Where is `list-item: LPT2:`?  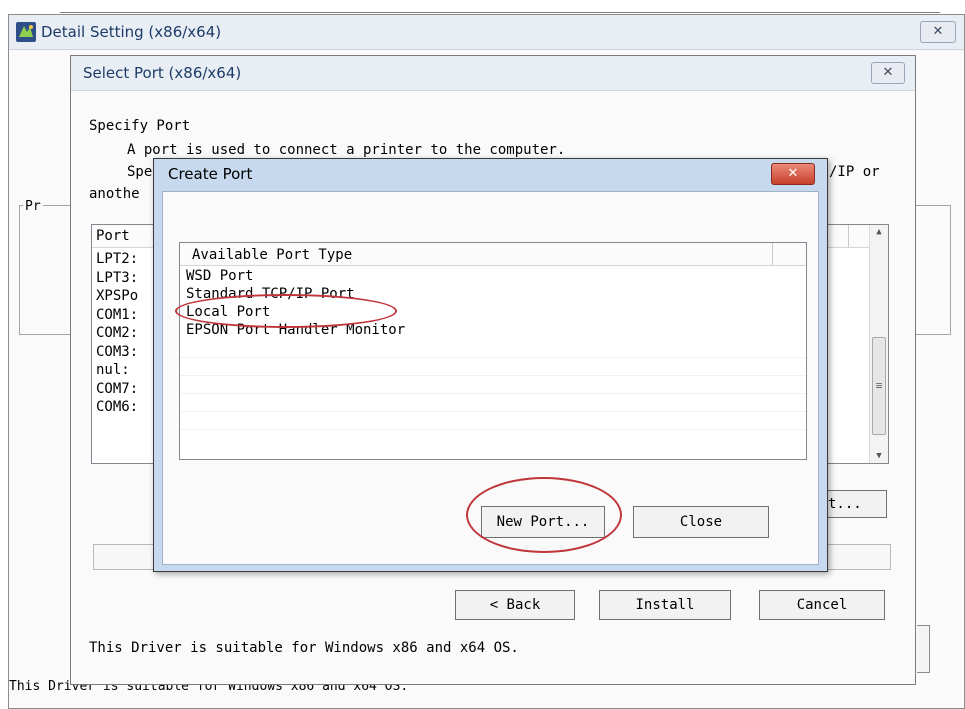
list-item: LPT2: is located at coordinates (117, 259).